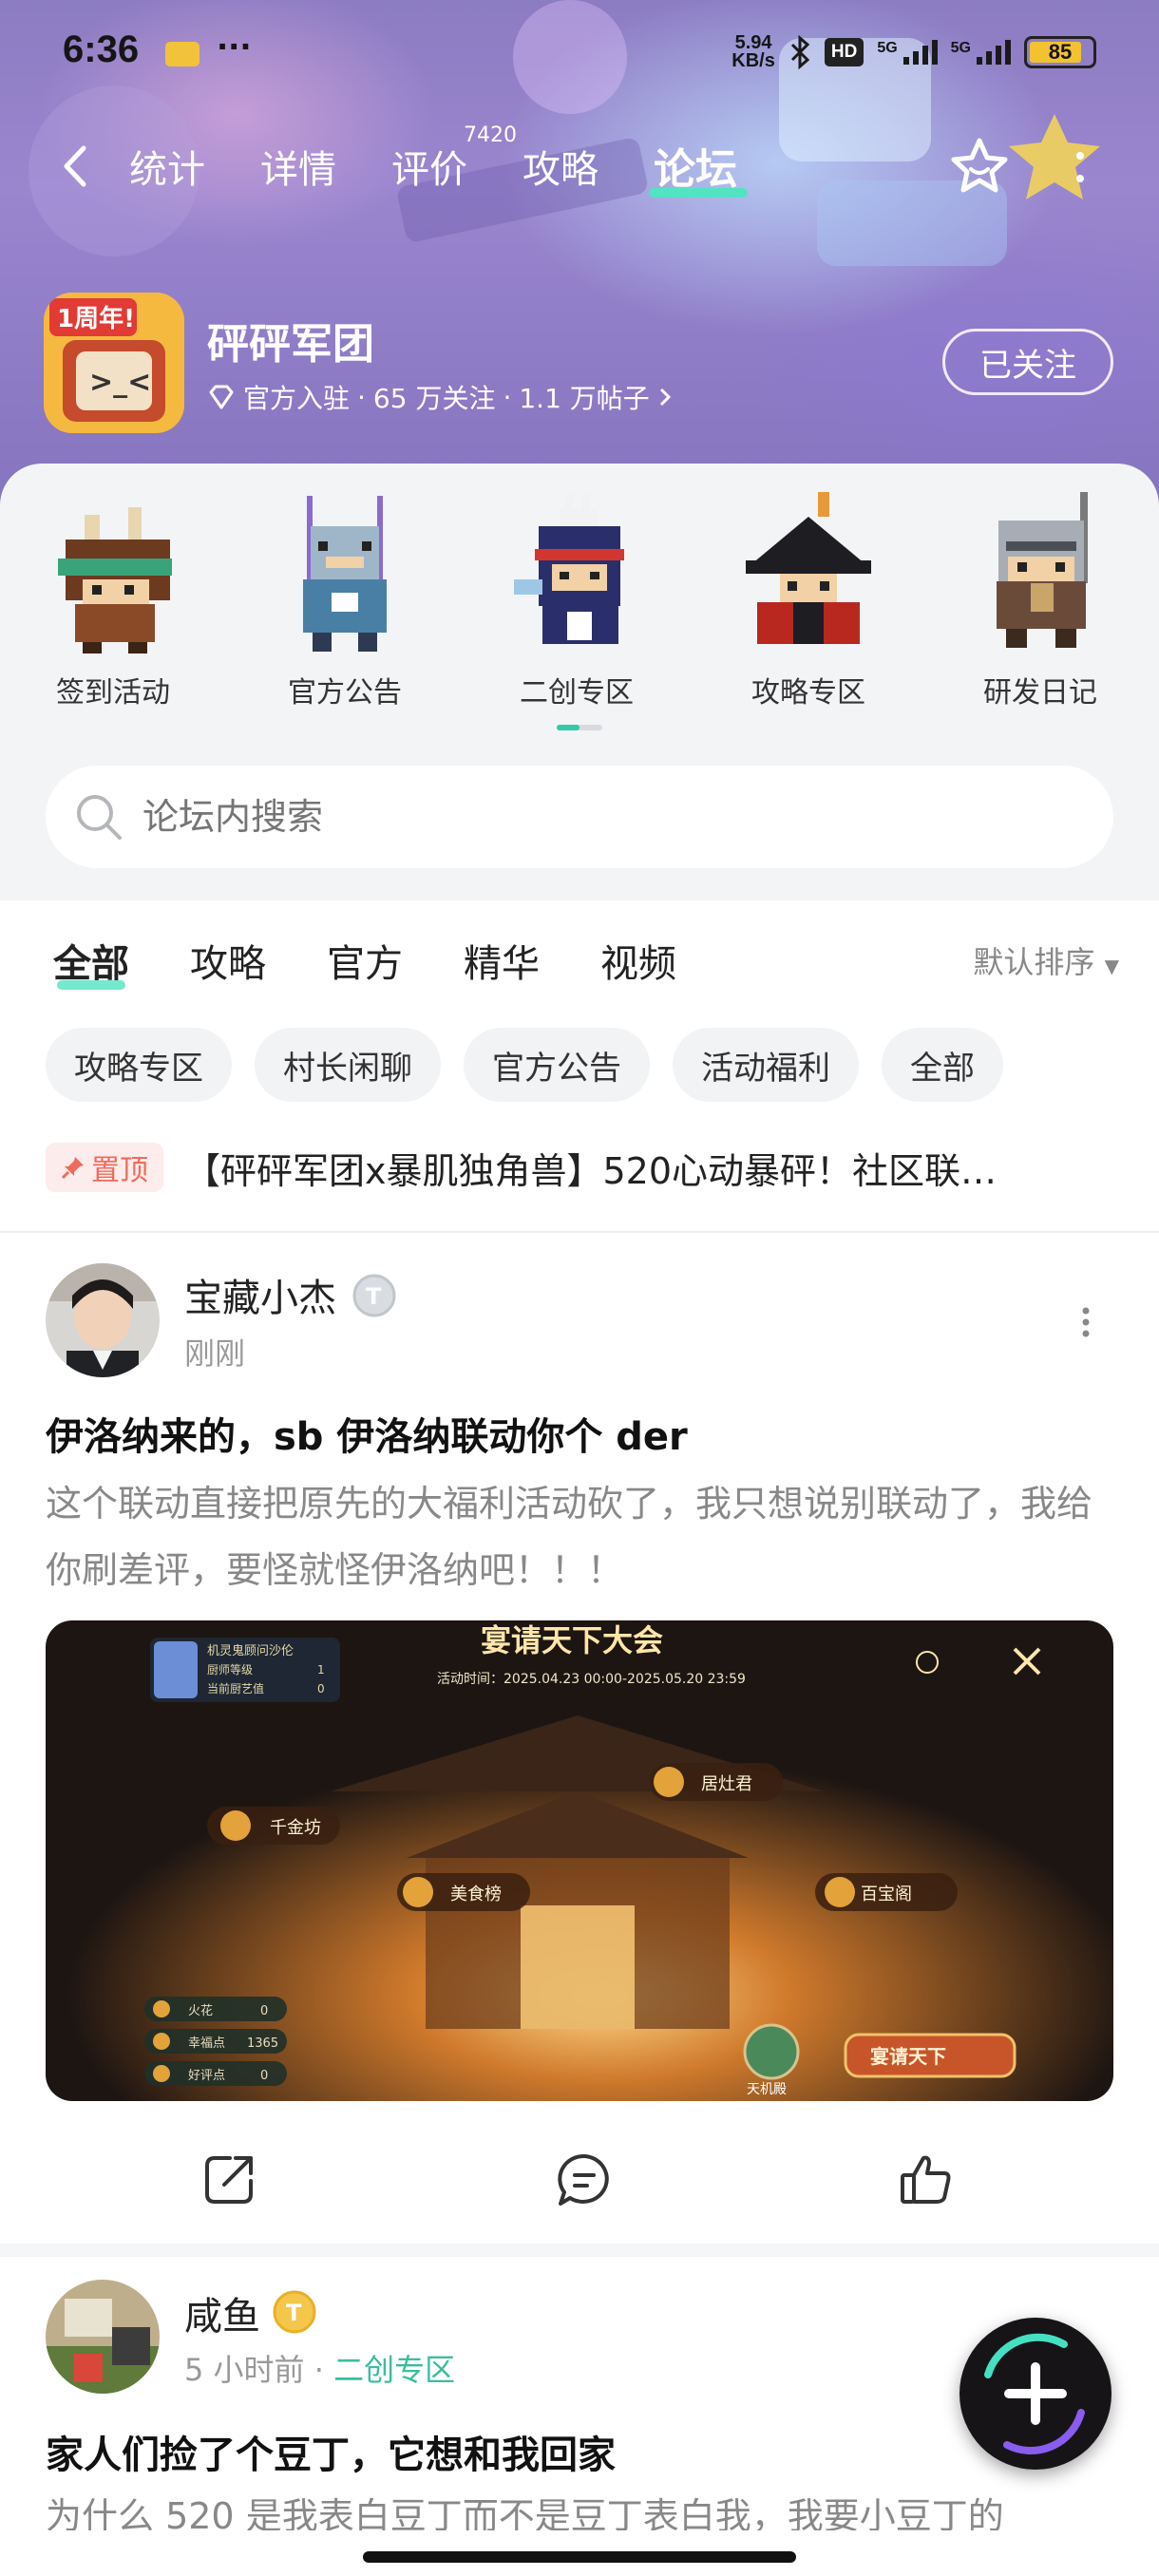 The height and width of the screenshot is (2576, 1159). I want to click on plus-icon, so click(1034, 2394).